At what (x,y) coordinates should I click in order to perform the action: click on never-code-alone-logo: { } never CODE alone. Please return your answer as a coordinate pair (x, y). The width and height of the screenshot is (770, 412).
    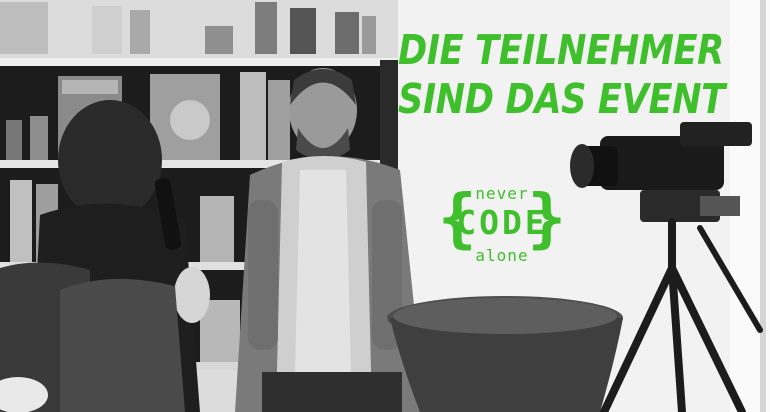
    Looking at the image, I should click on (502, 225).